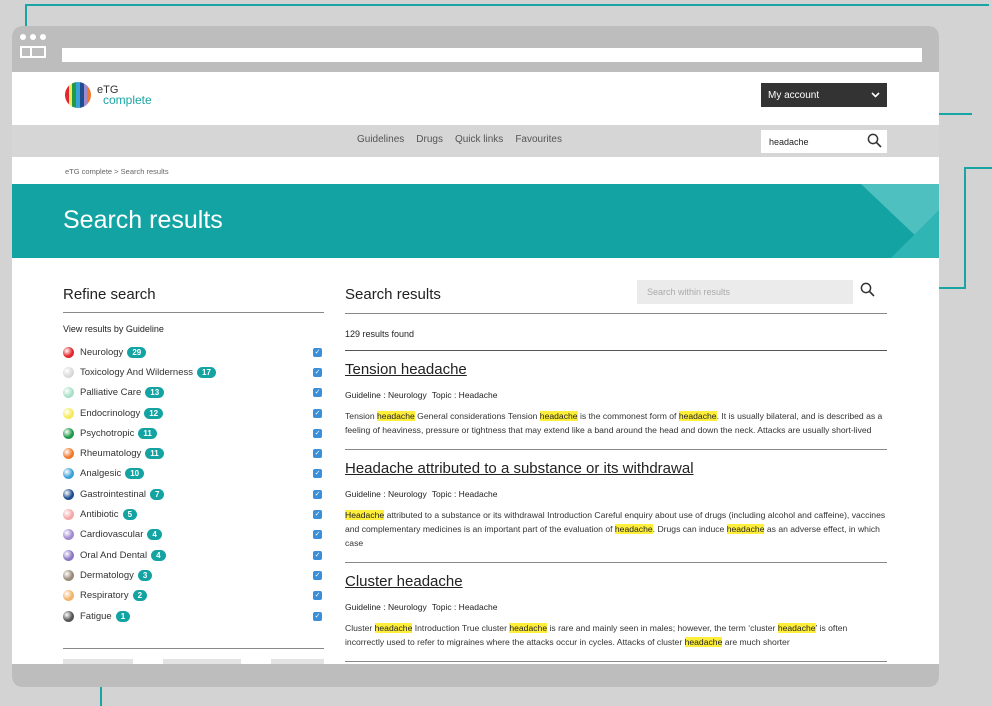 The width and height of the screenshot is (992, 706). What do you see at coordinates (616, 369) in the screenshot?
I see `result-title-link: Tension headache` at bounding box center [616, 369].